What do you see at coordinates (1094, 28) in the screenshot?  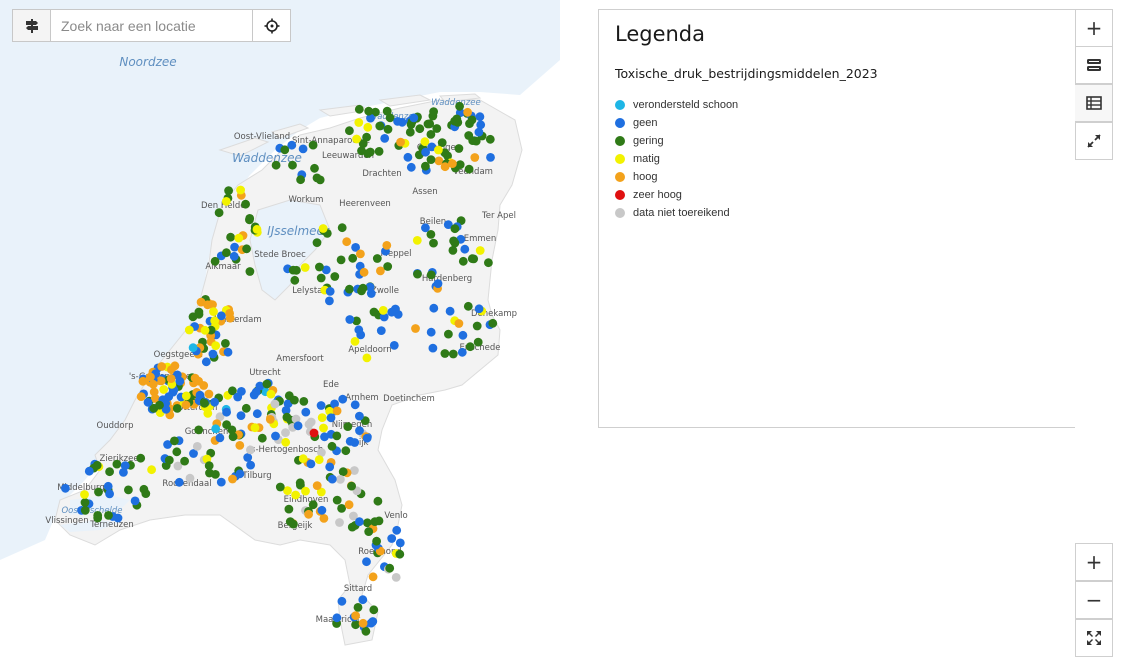 I see `add-button: +` at bounding box center [1094, 28].